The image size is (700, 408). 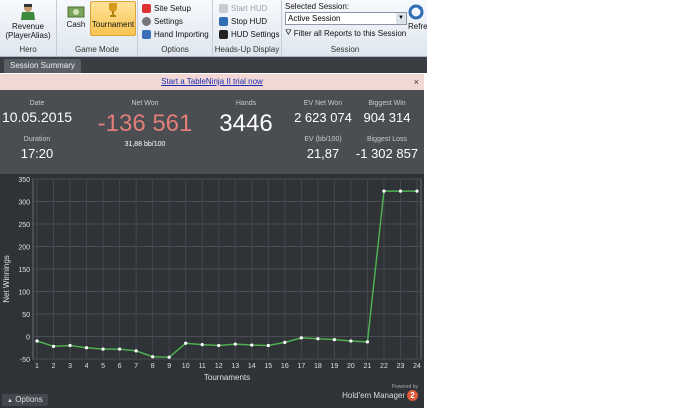 I want to click on hud-group-label: Heads-Up Display, so click(x=247, y=49).